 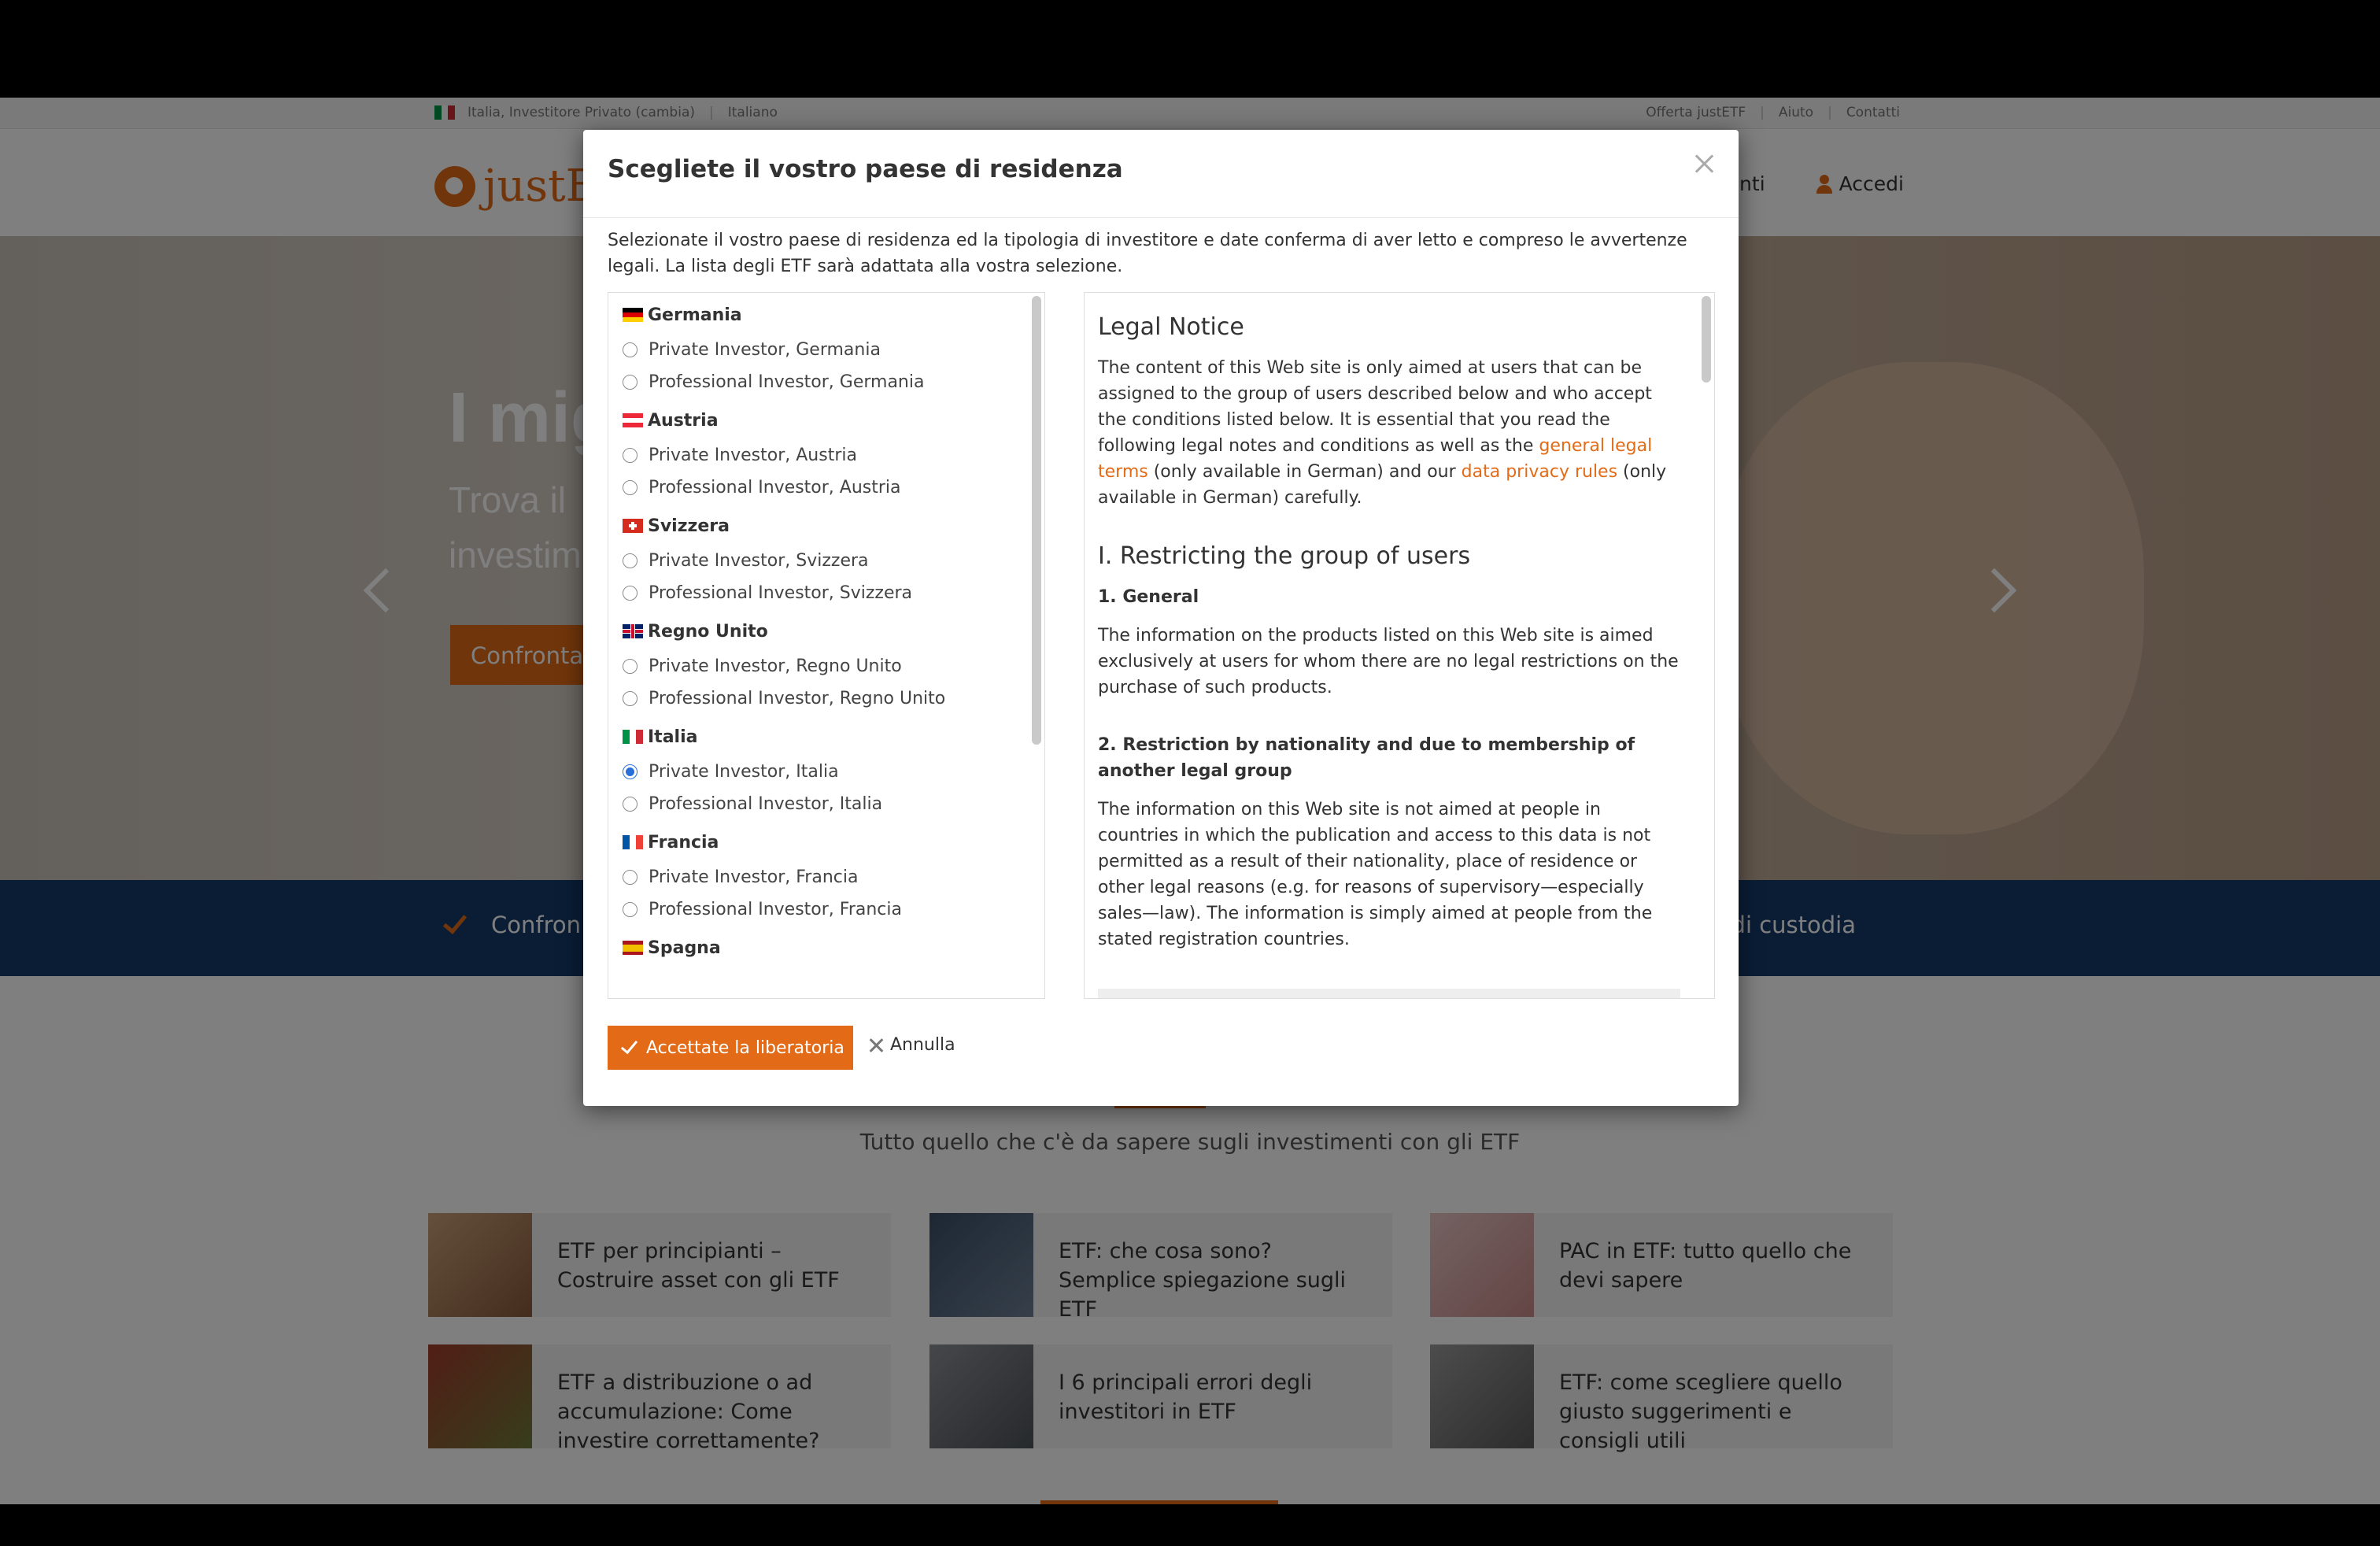 I want to click on legal-scrollbar, so click(x=1706, y=339).